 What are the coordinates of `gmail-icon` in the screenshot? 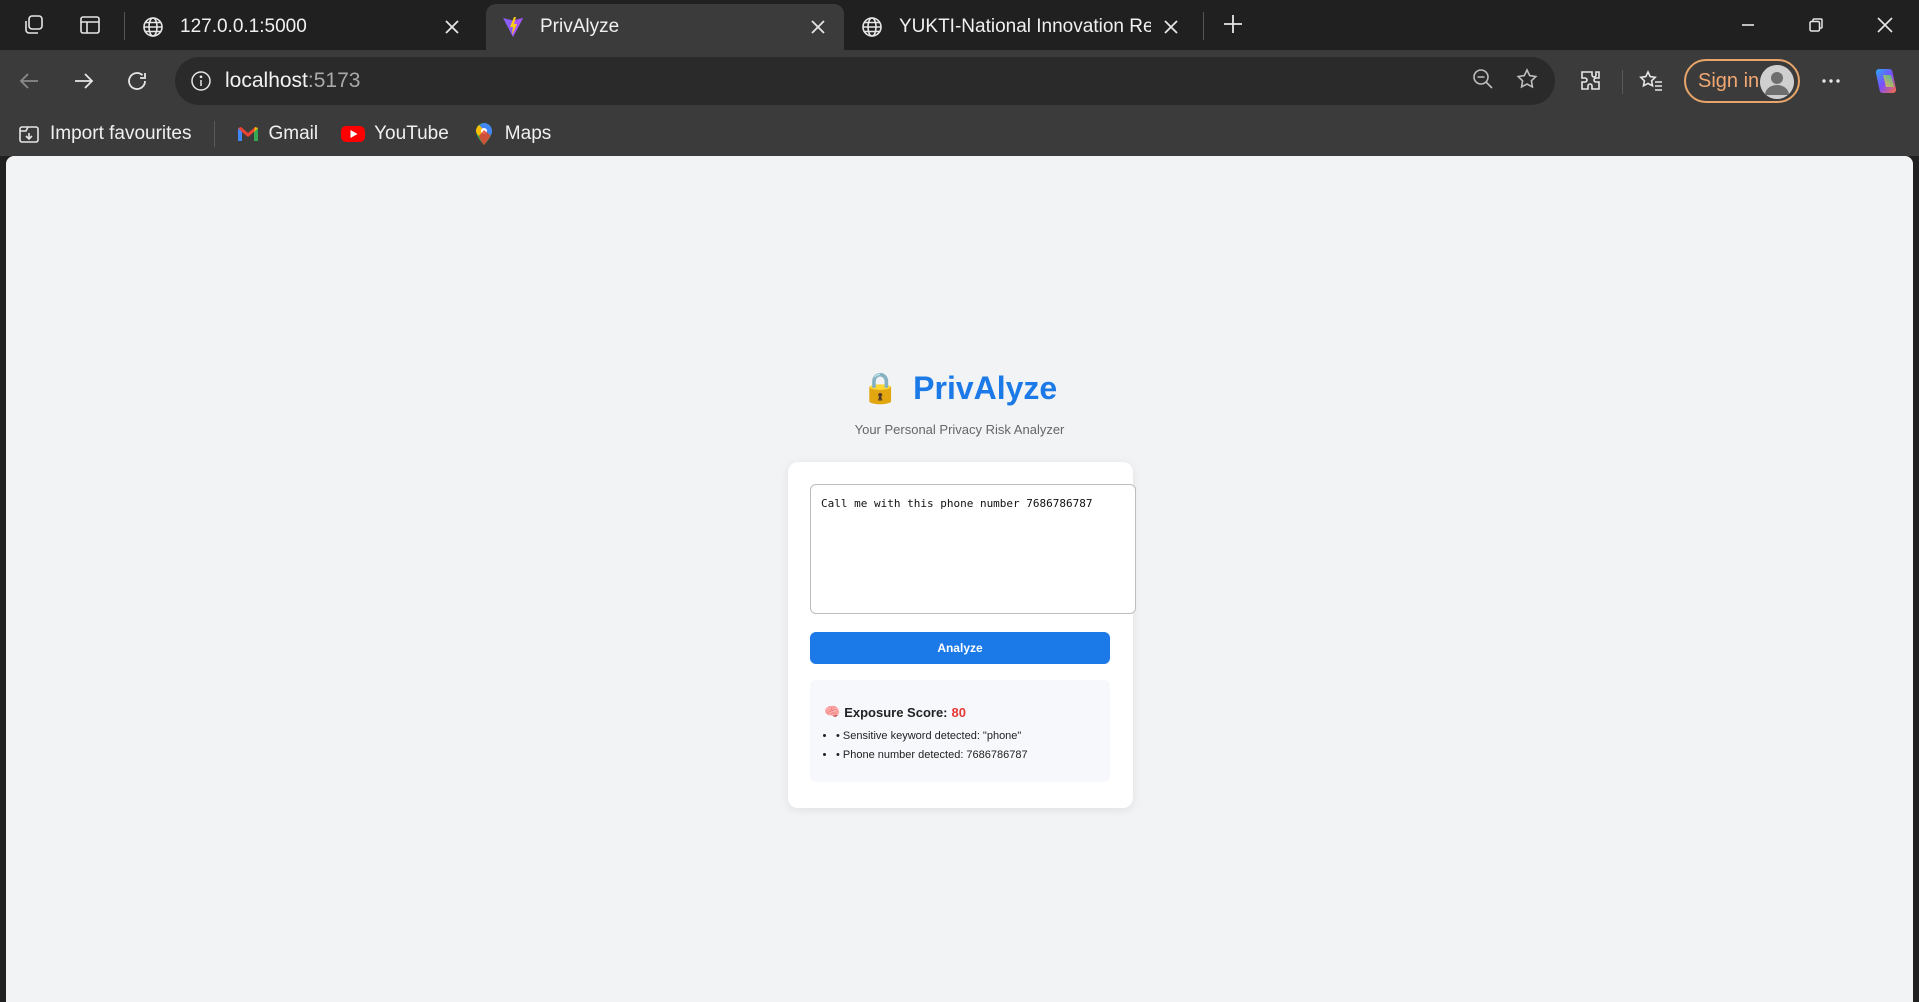 It's located at (248, 134).